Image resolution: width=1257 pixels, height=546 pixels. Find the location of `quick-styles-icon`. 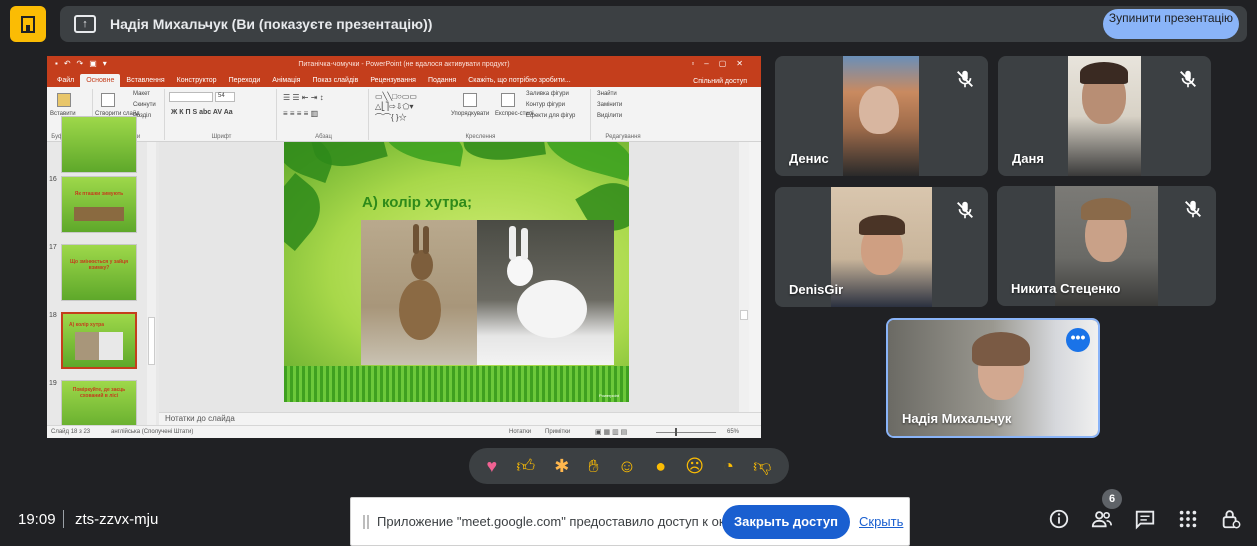

quick-styles-icon is located at coordinates (508, 100).